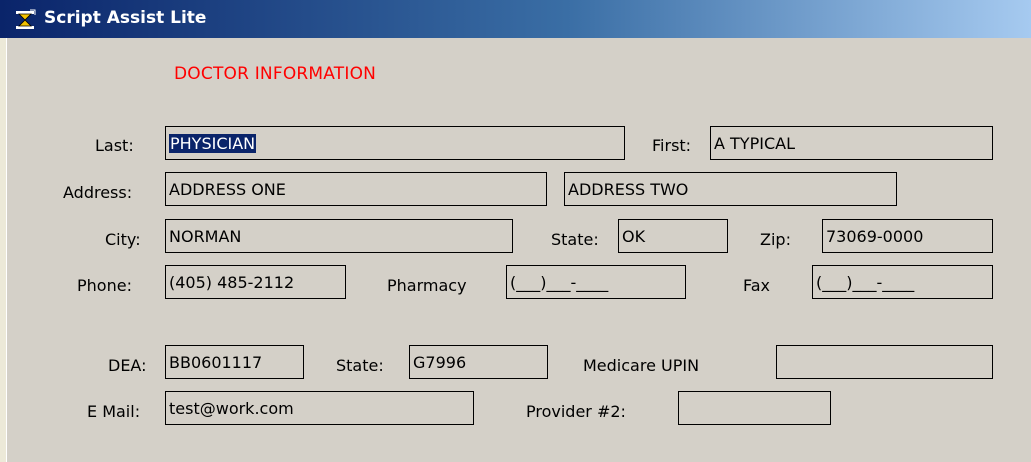 The width and height of the screenshot is (1031, 462). What do you see at coordinates (319, 408) in the screenshot?
I see `email-field: test@work.com` at bounding box center [319, 408].